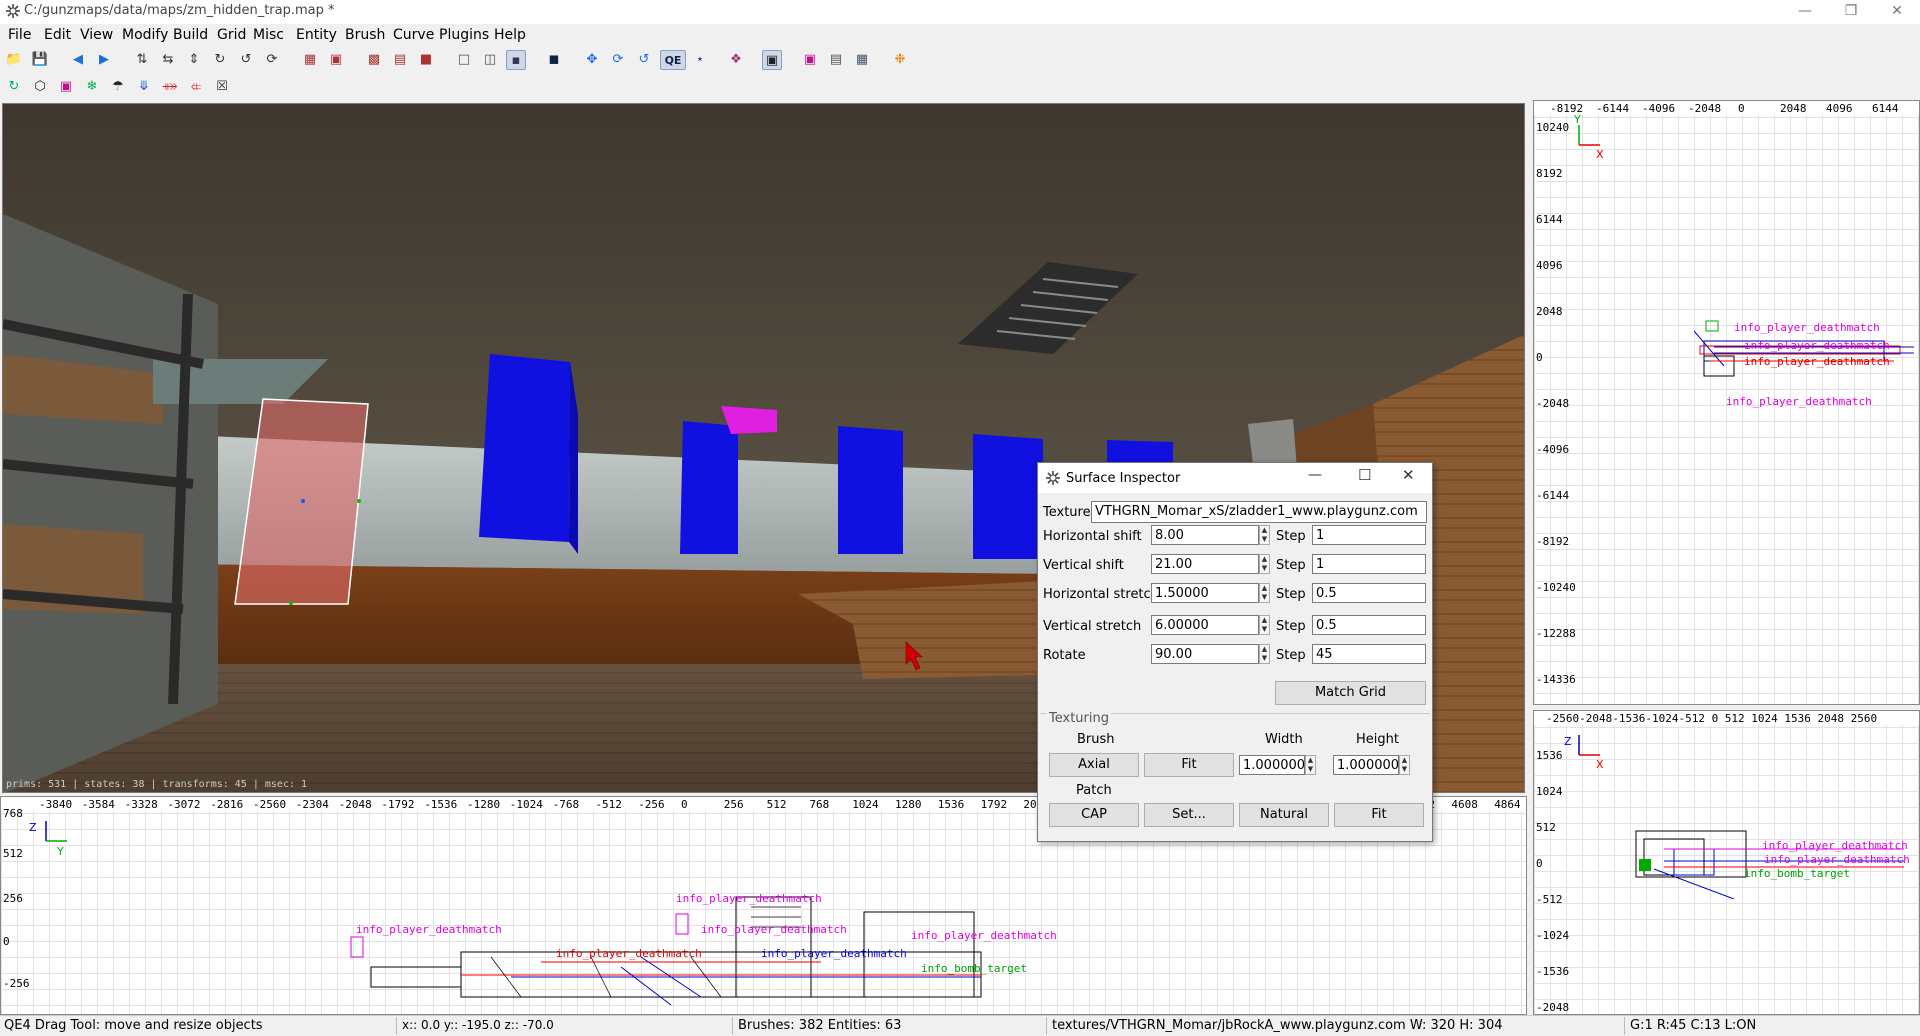  I want to click on lock-icon: ▣, so click(772, 60).